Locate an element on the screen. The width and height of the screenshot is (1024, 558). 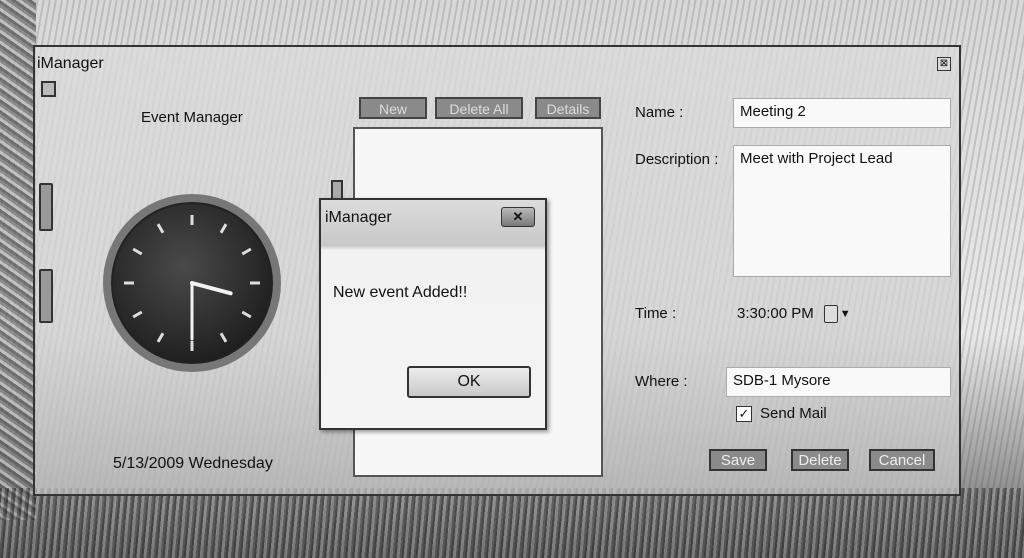
dialog-title: iManager is located at coordinates (358, 217).